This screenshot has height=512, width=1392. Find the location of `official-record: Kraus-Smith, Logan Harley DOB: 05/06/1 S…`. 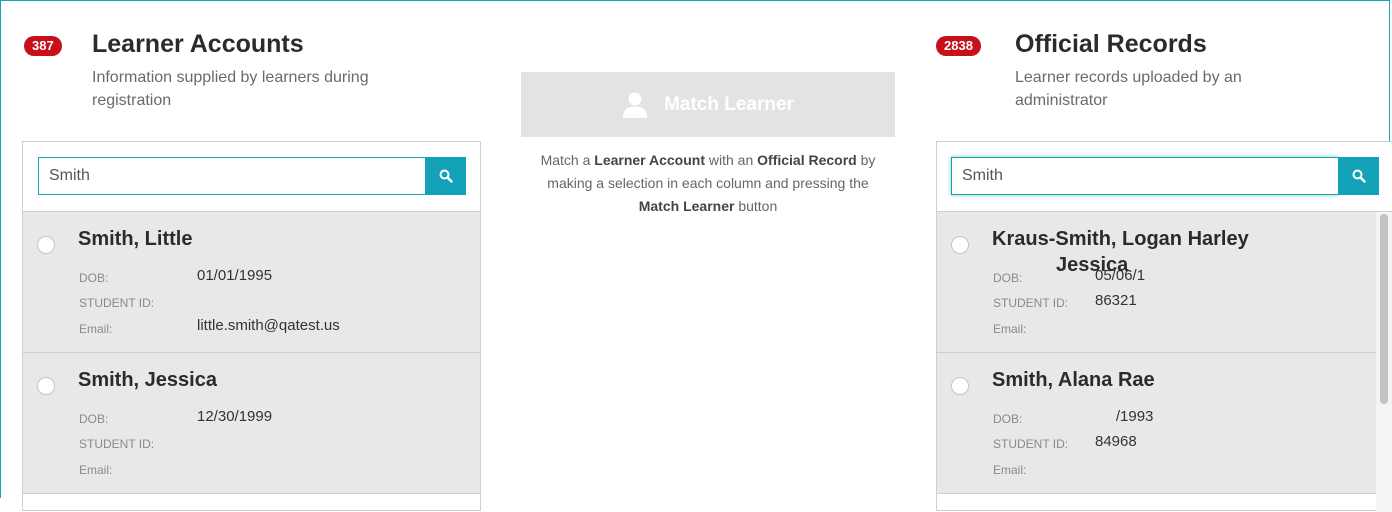

official-record: Kraus-Smith, Logan Harley DOB: 05/06/1 S… is located at coordinates (1156, 282).